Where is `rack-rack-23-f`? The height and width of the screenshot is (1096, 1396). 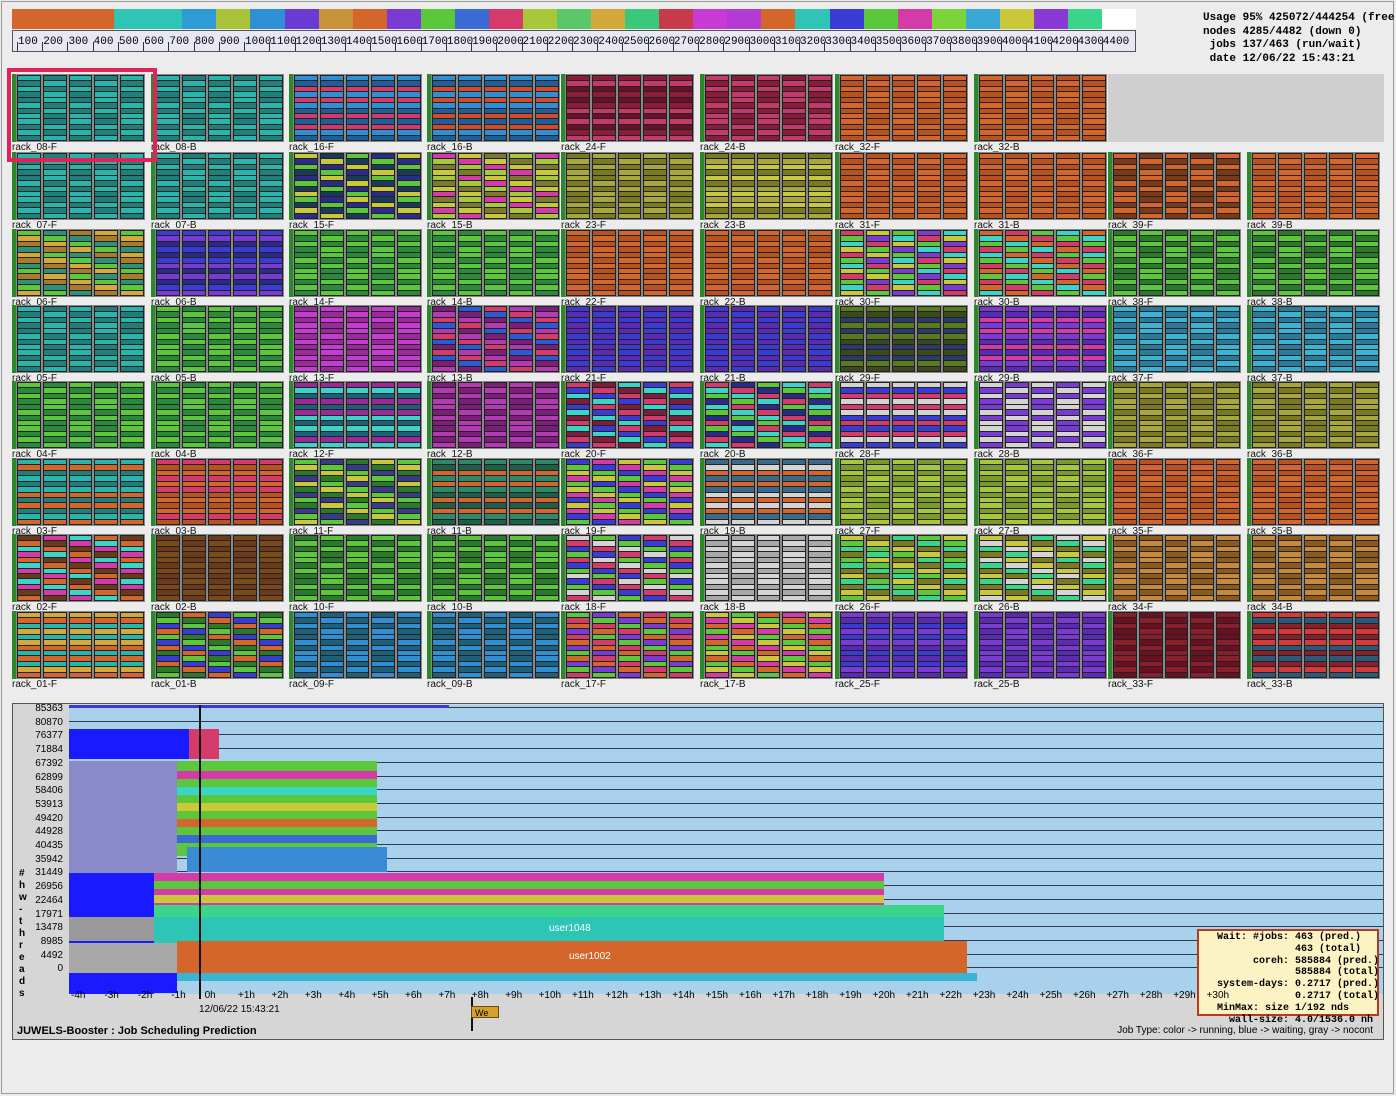 rack-rack-23-f is located at coordinates (627, 186).